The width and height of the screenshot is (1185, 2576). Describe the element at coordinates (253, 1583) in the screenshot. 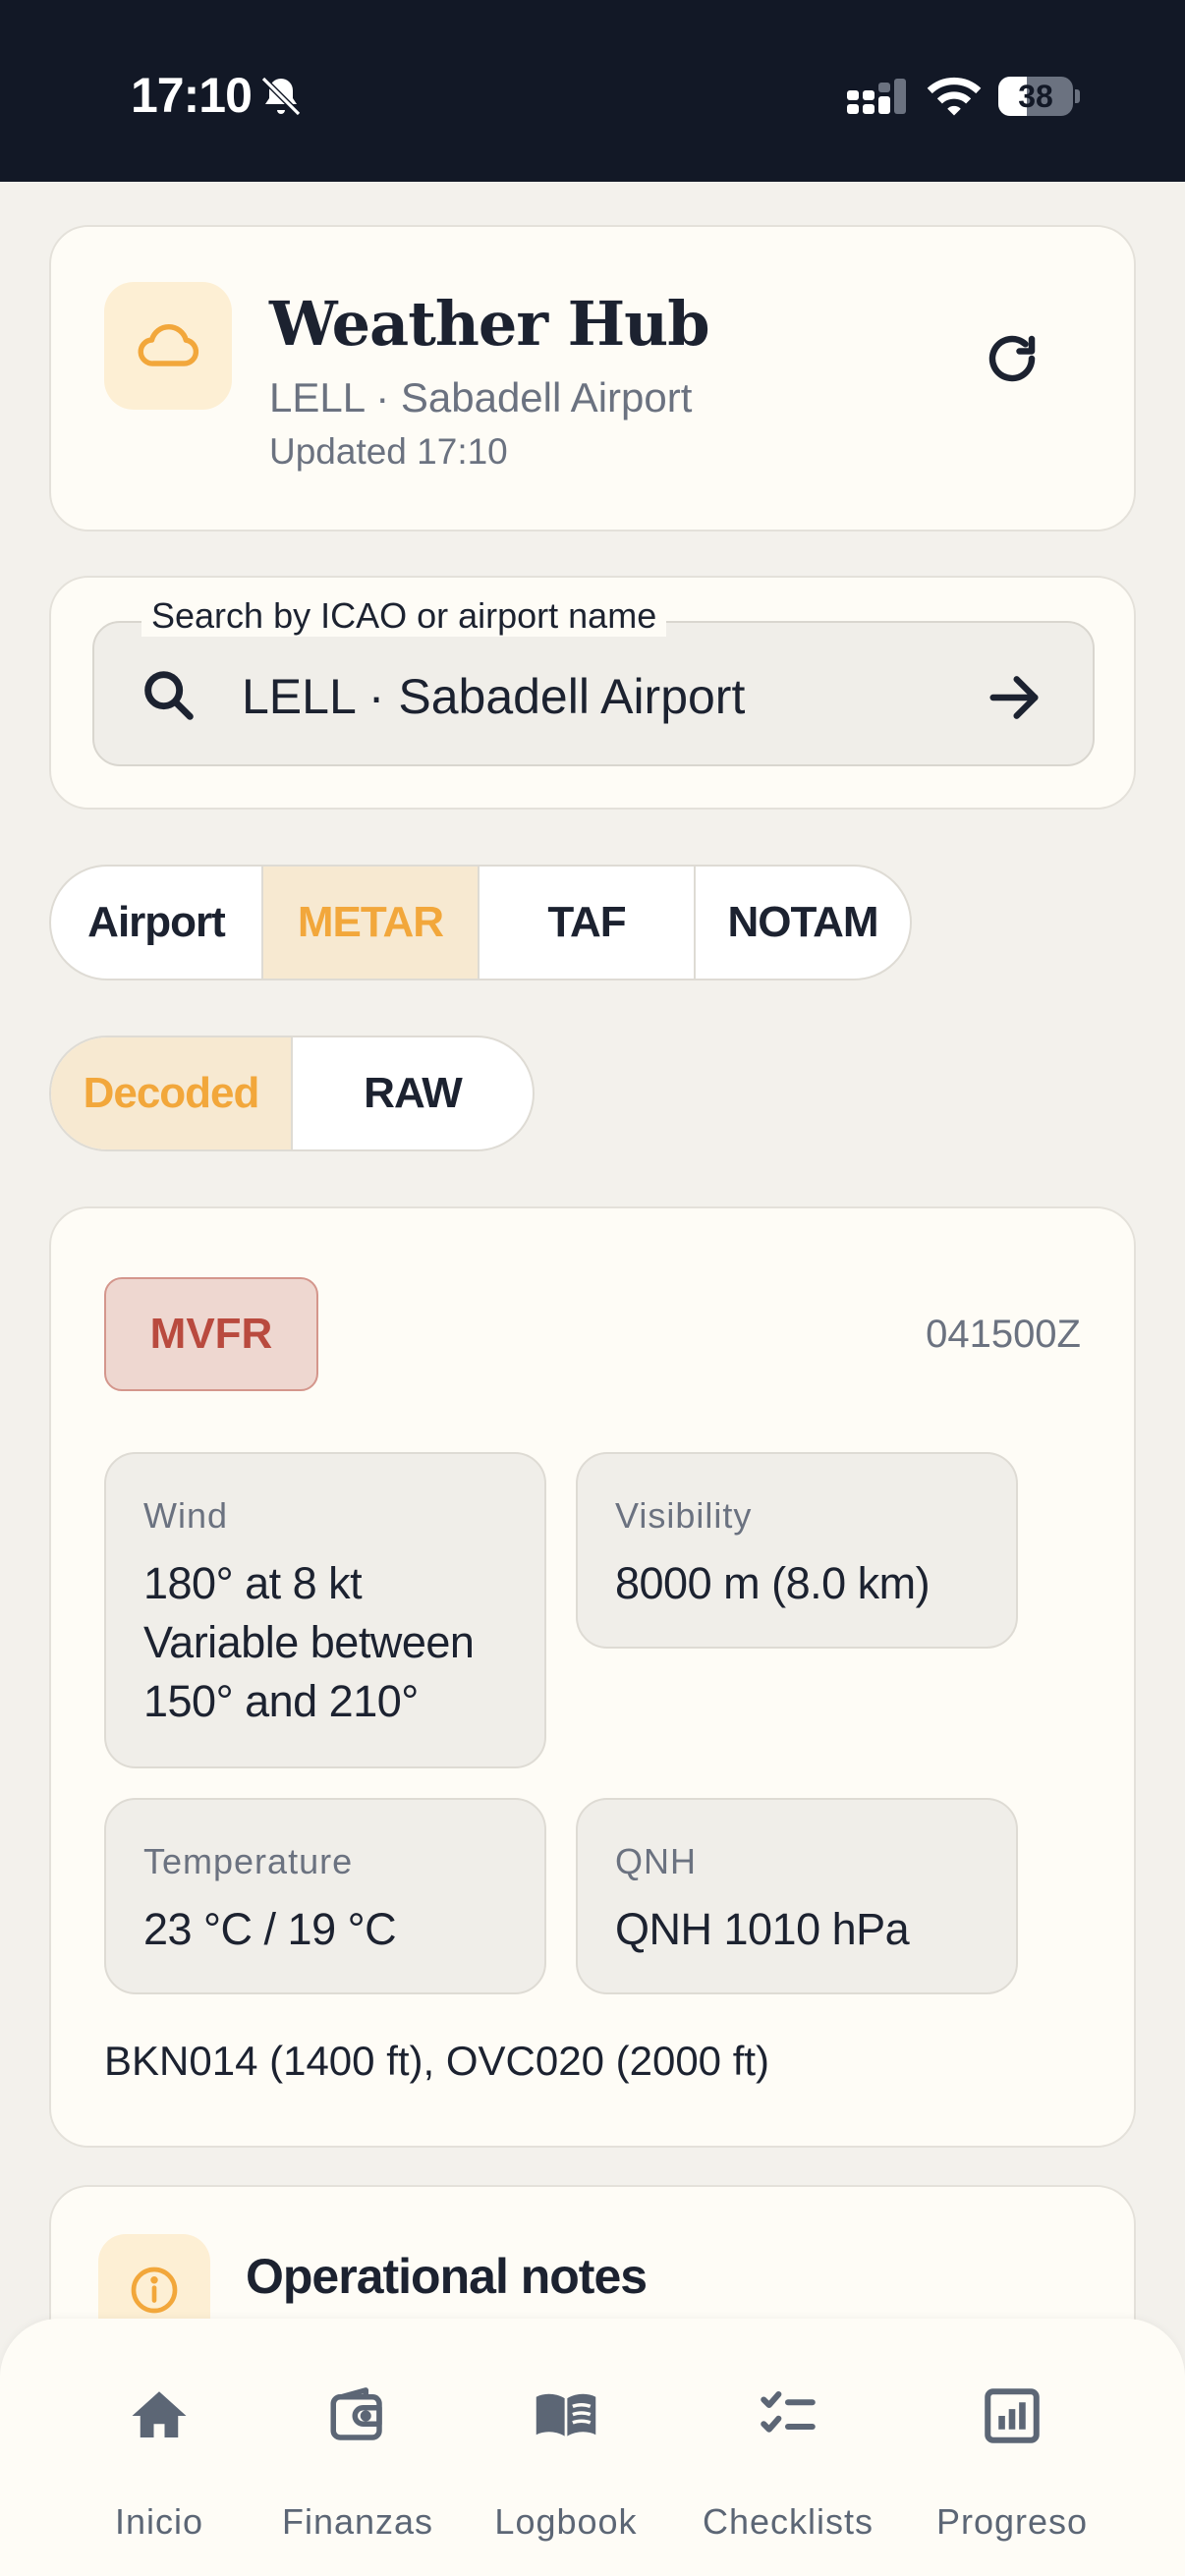

I see `wind-line: 180° at 8 kt` at that location.